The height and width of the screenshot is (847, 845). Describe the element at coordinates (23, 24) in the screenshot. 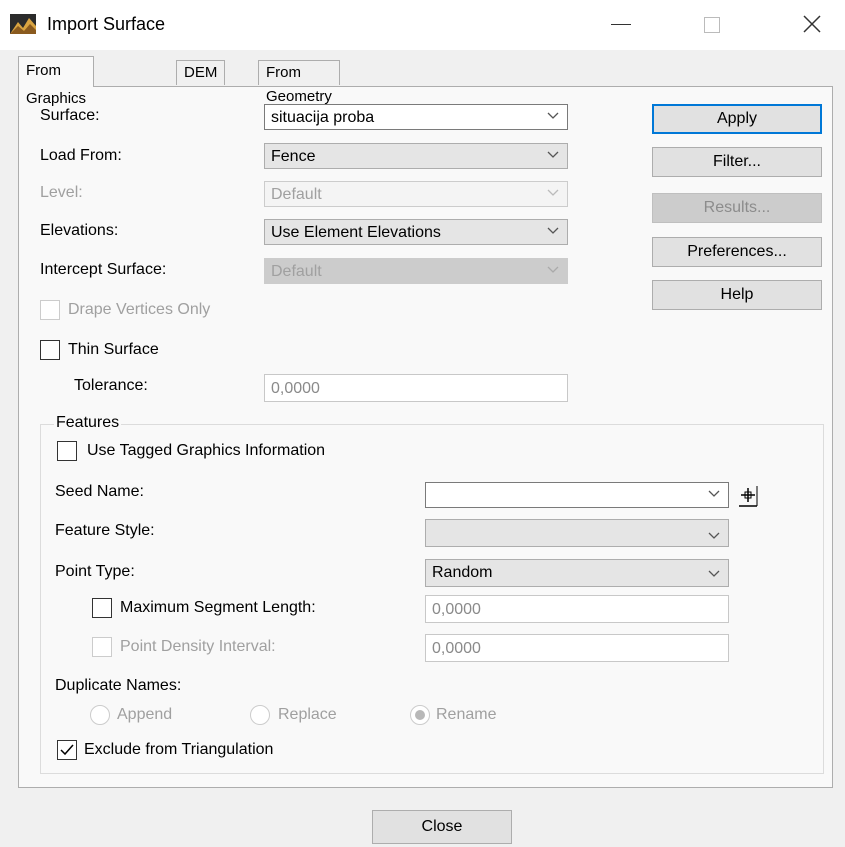

I see `import-surface-icon` at that location.